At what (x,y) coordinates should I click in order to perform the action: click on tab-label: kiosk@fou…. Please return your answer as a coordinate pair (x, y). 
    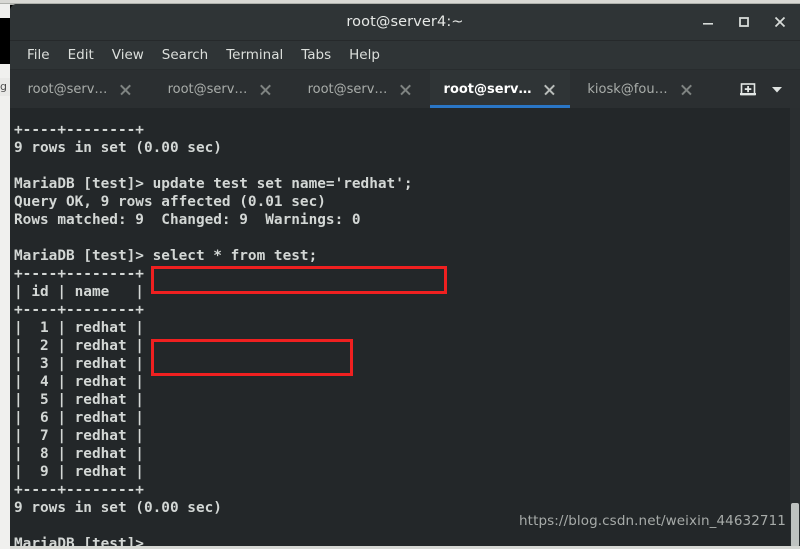
    Looking at the image, I should click on (627, 89).